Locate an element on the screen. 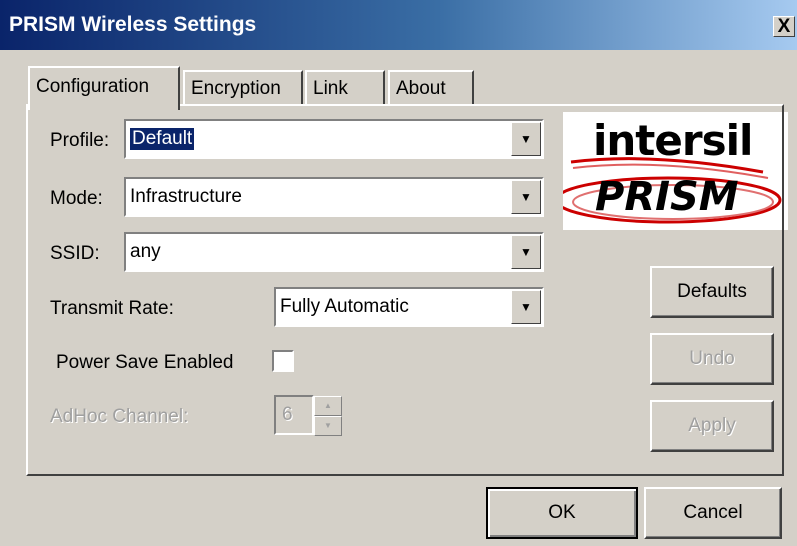 This screenshot has width=797, height=546. close-button: X is located at coordinates (784, 26).